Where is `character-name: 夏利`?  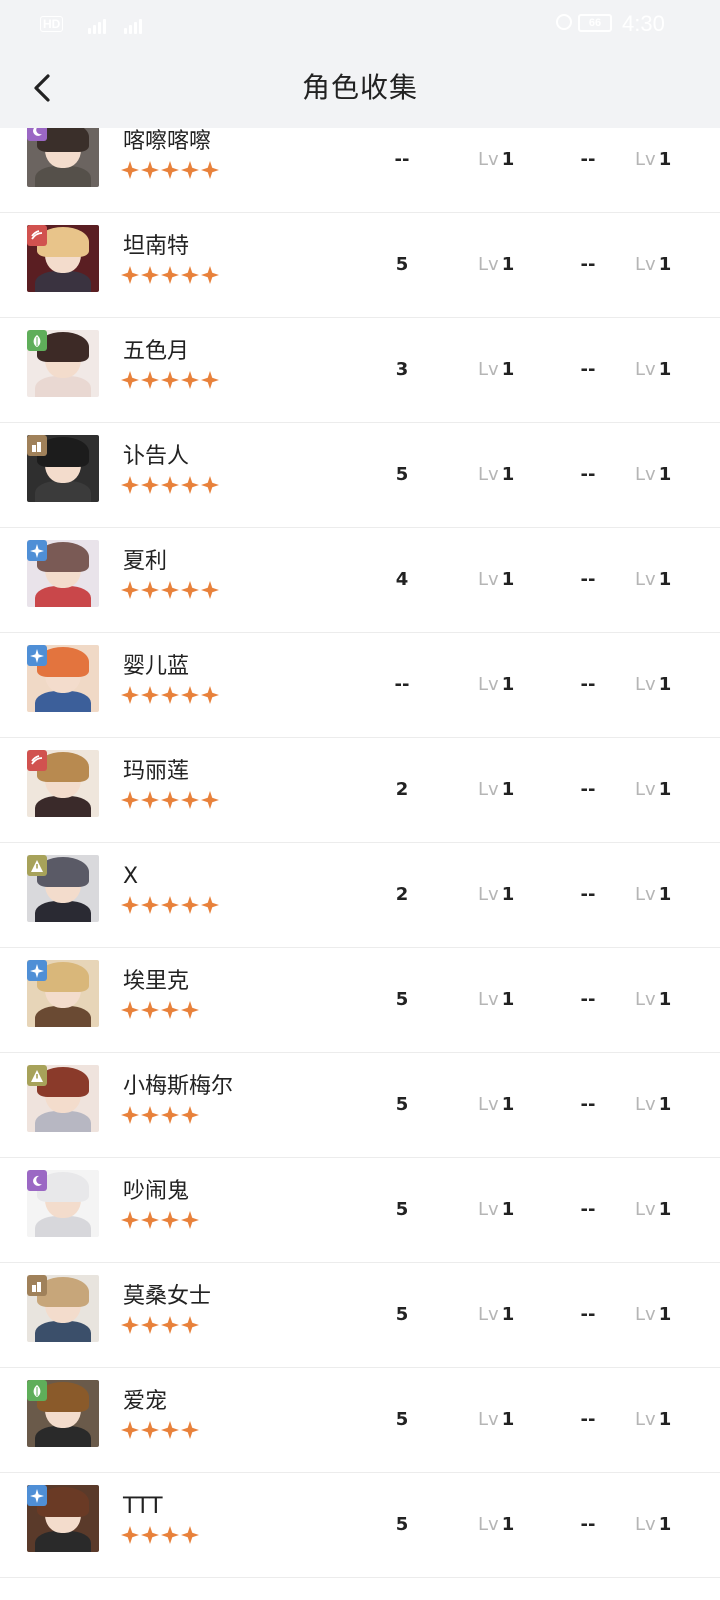 character-name: 夏利 is located at coordinates (145, 561).